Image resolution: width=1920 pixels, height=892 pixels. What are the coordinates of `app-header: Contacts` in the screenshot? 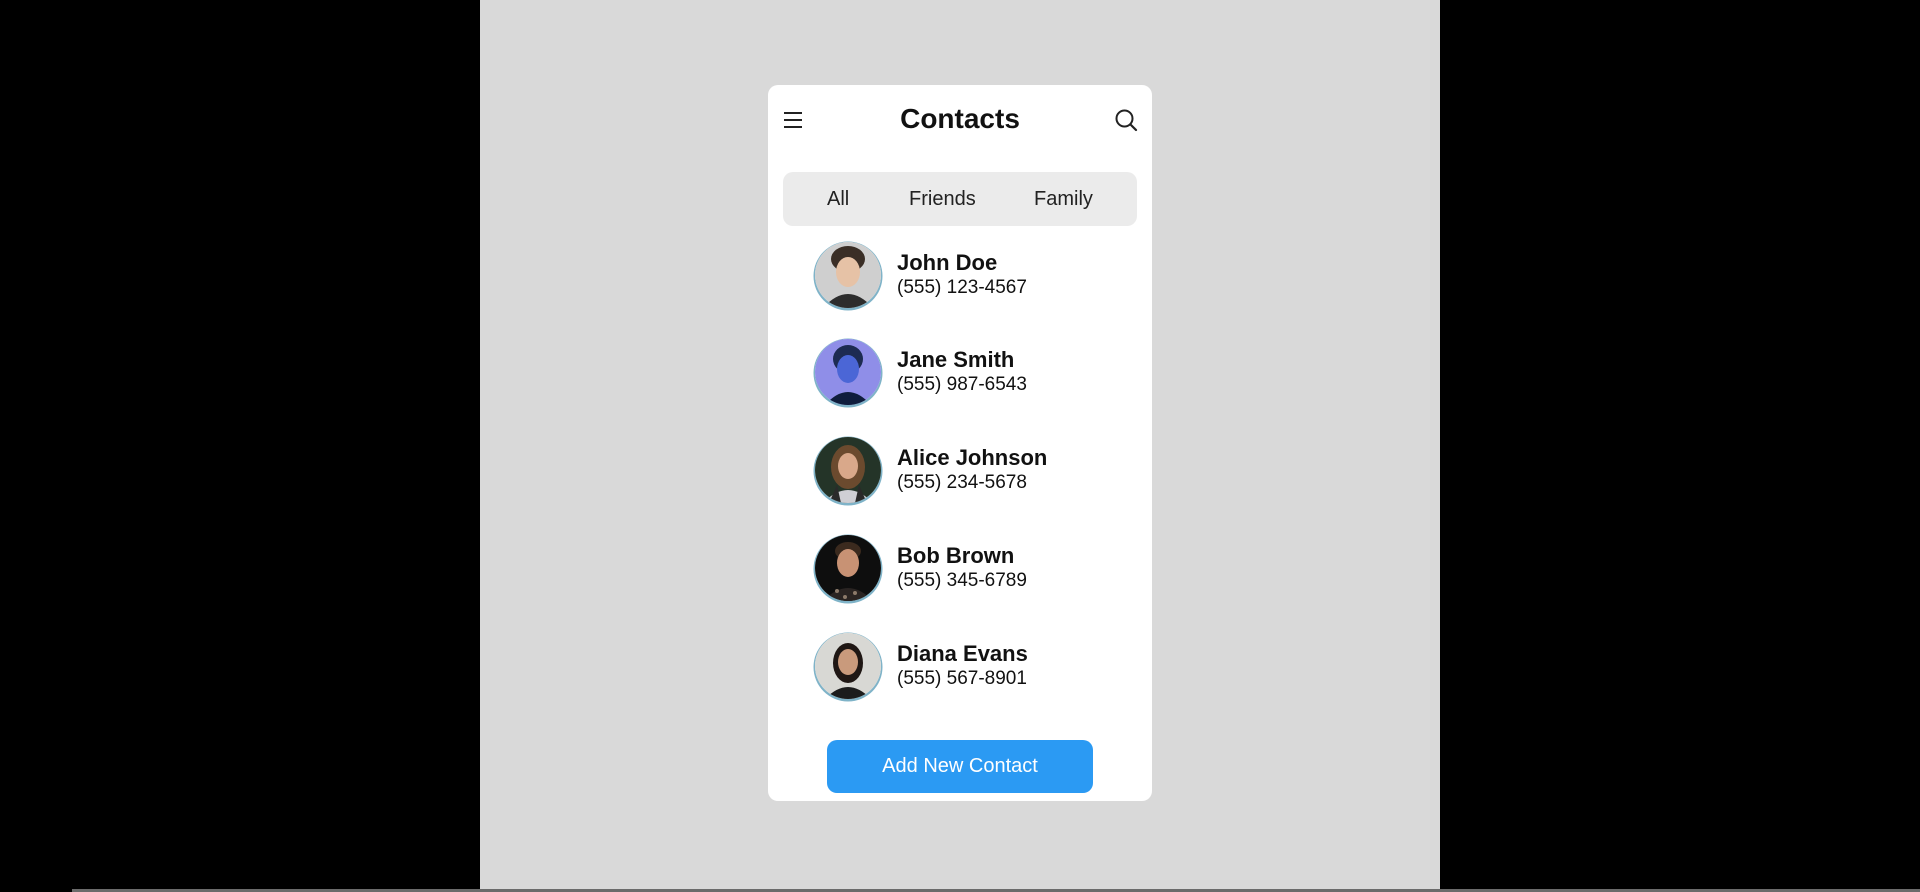 It's located at (960, 120).